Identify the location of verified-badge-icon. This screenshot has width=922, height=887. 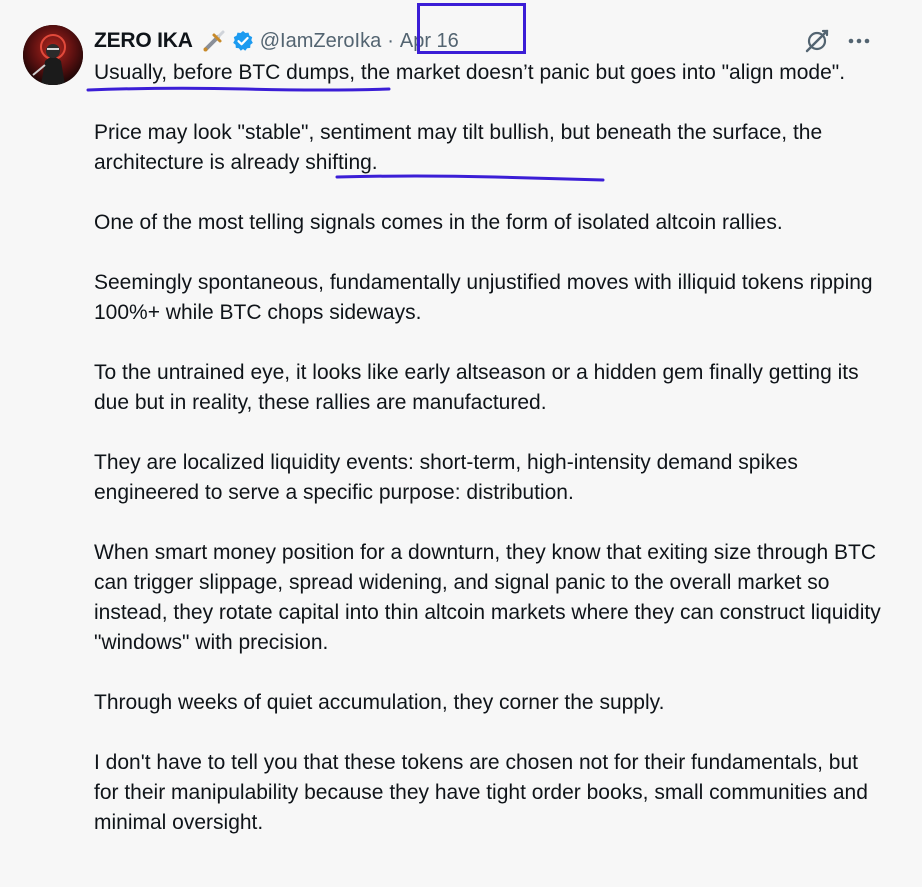
(243, 41).